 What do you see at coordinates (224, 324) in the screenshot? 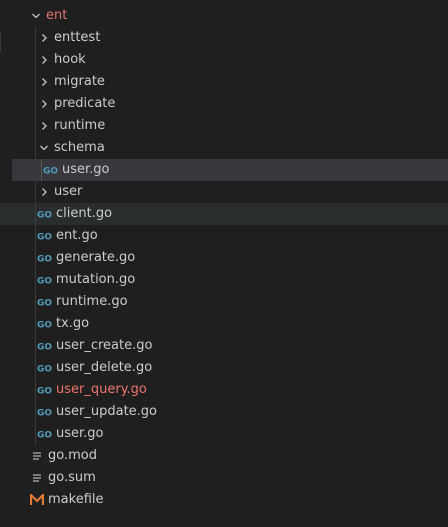
I see `tree-row-tx-go: GO tx.go` at bounding box center [224, 324].